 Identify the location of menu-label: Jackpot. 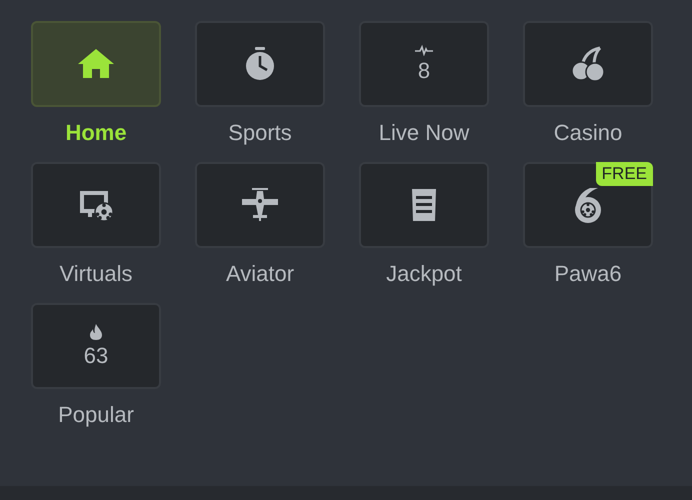
(424, 274).